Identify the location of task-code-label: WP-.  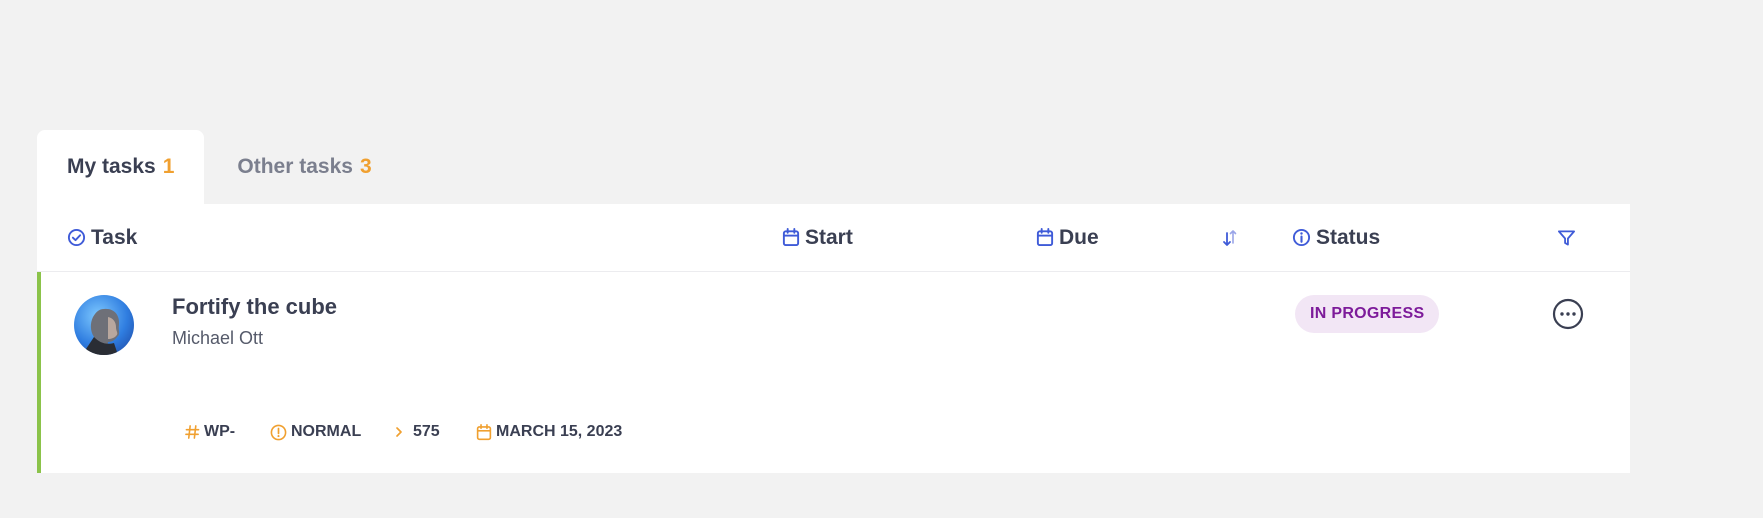
(220, 431).